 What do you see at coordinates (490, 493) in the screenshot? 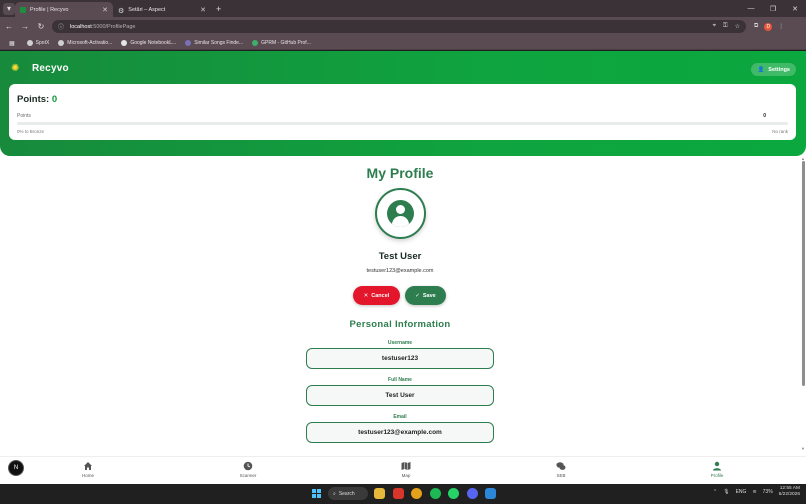
I see `vscode-icon` at bounding box center [490, 493].